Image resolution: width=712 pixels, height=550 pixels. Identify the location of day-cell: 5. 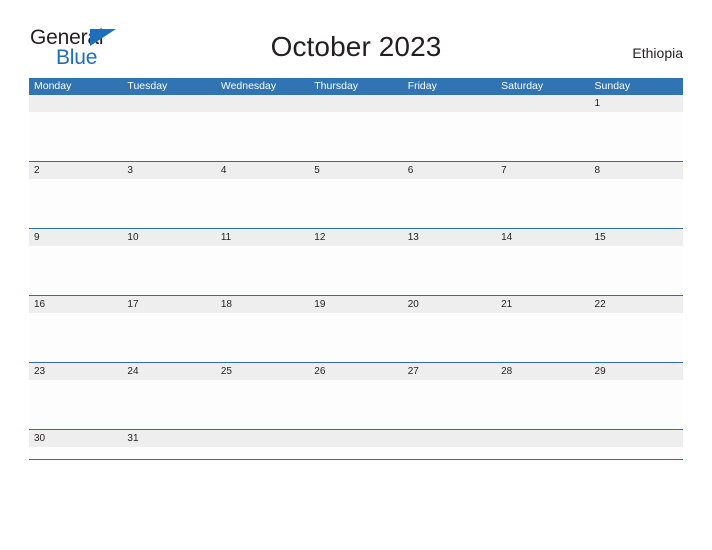
(356, 195).